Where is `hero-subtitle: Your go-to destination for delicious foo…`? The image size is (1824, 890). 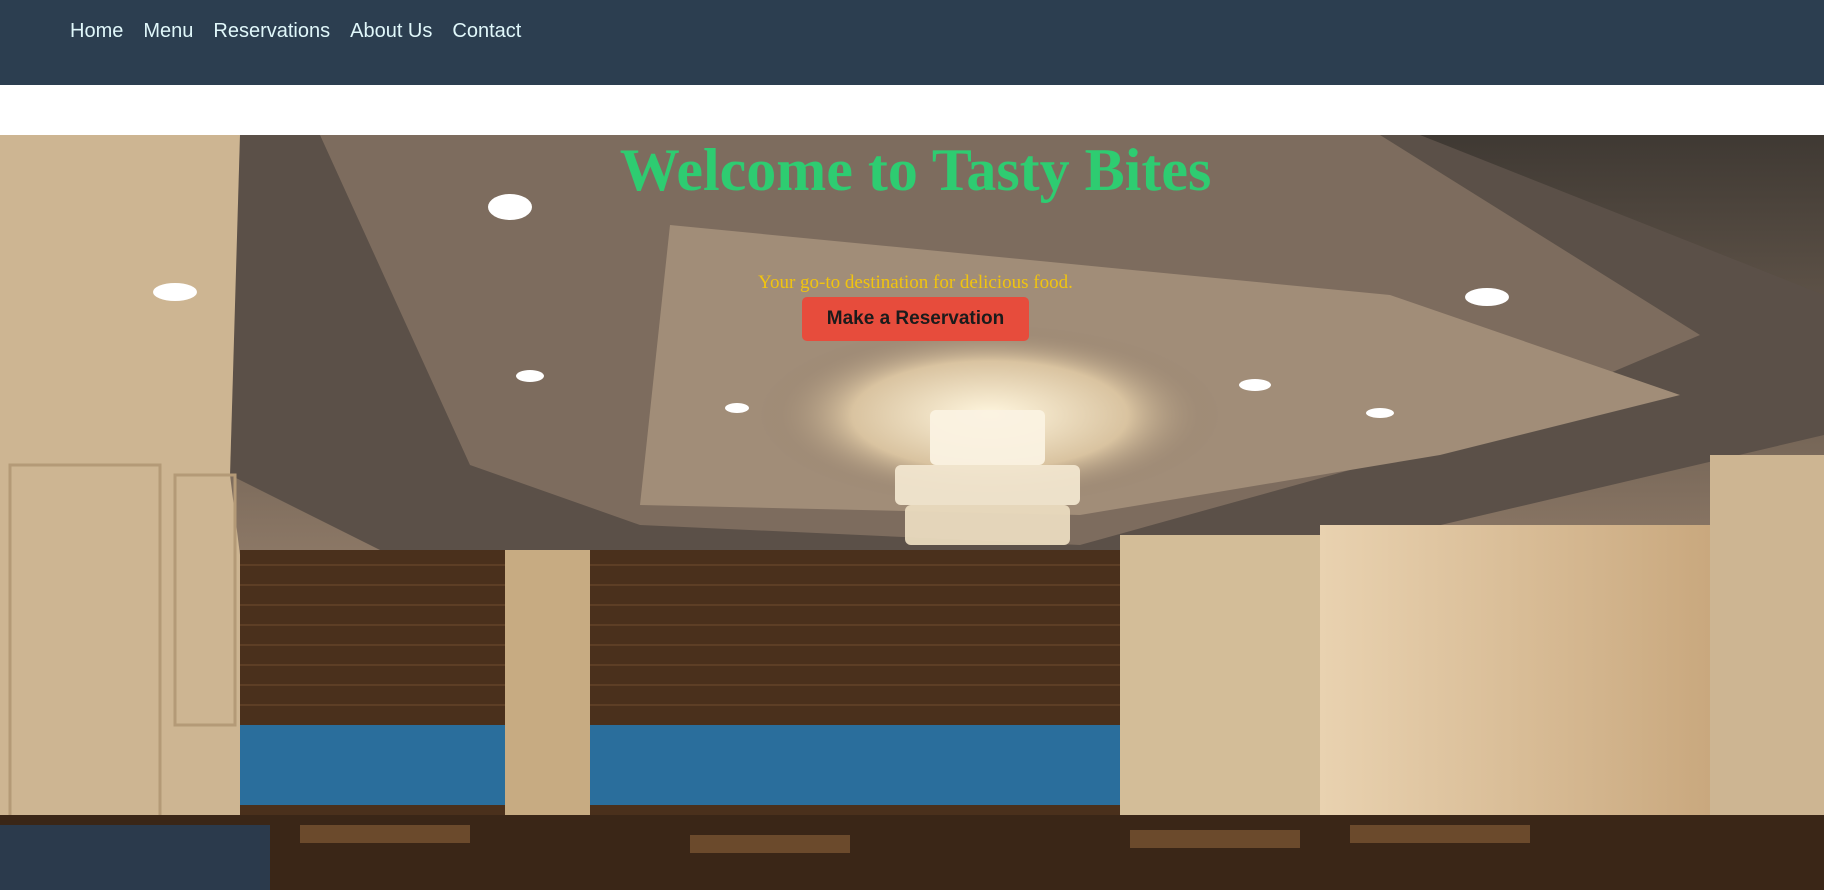 hero-subtitle: Your go-to destination for delicious foo… is located at coordinates (915, 282).